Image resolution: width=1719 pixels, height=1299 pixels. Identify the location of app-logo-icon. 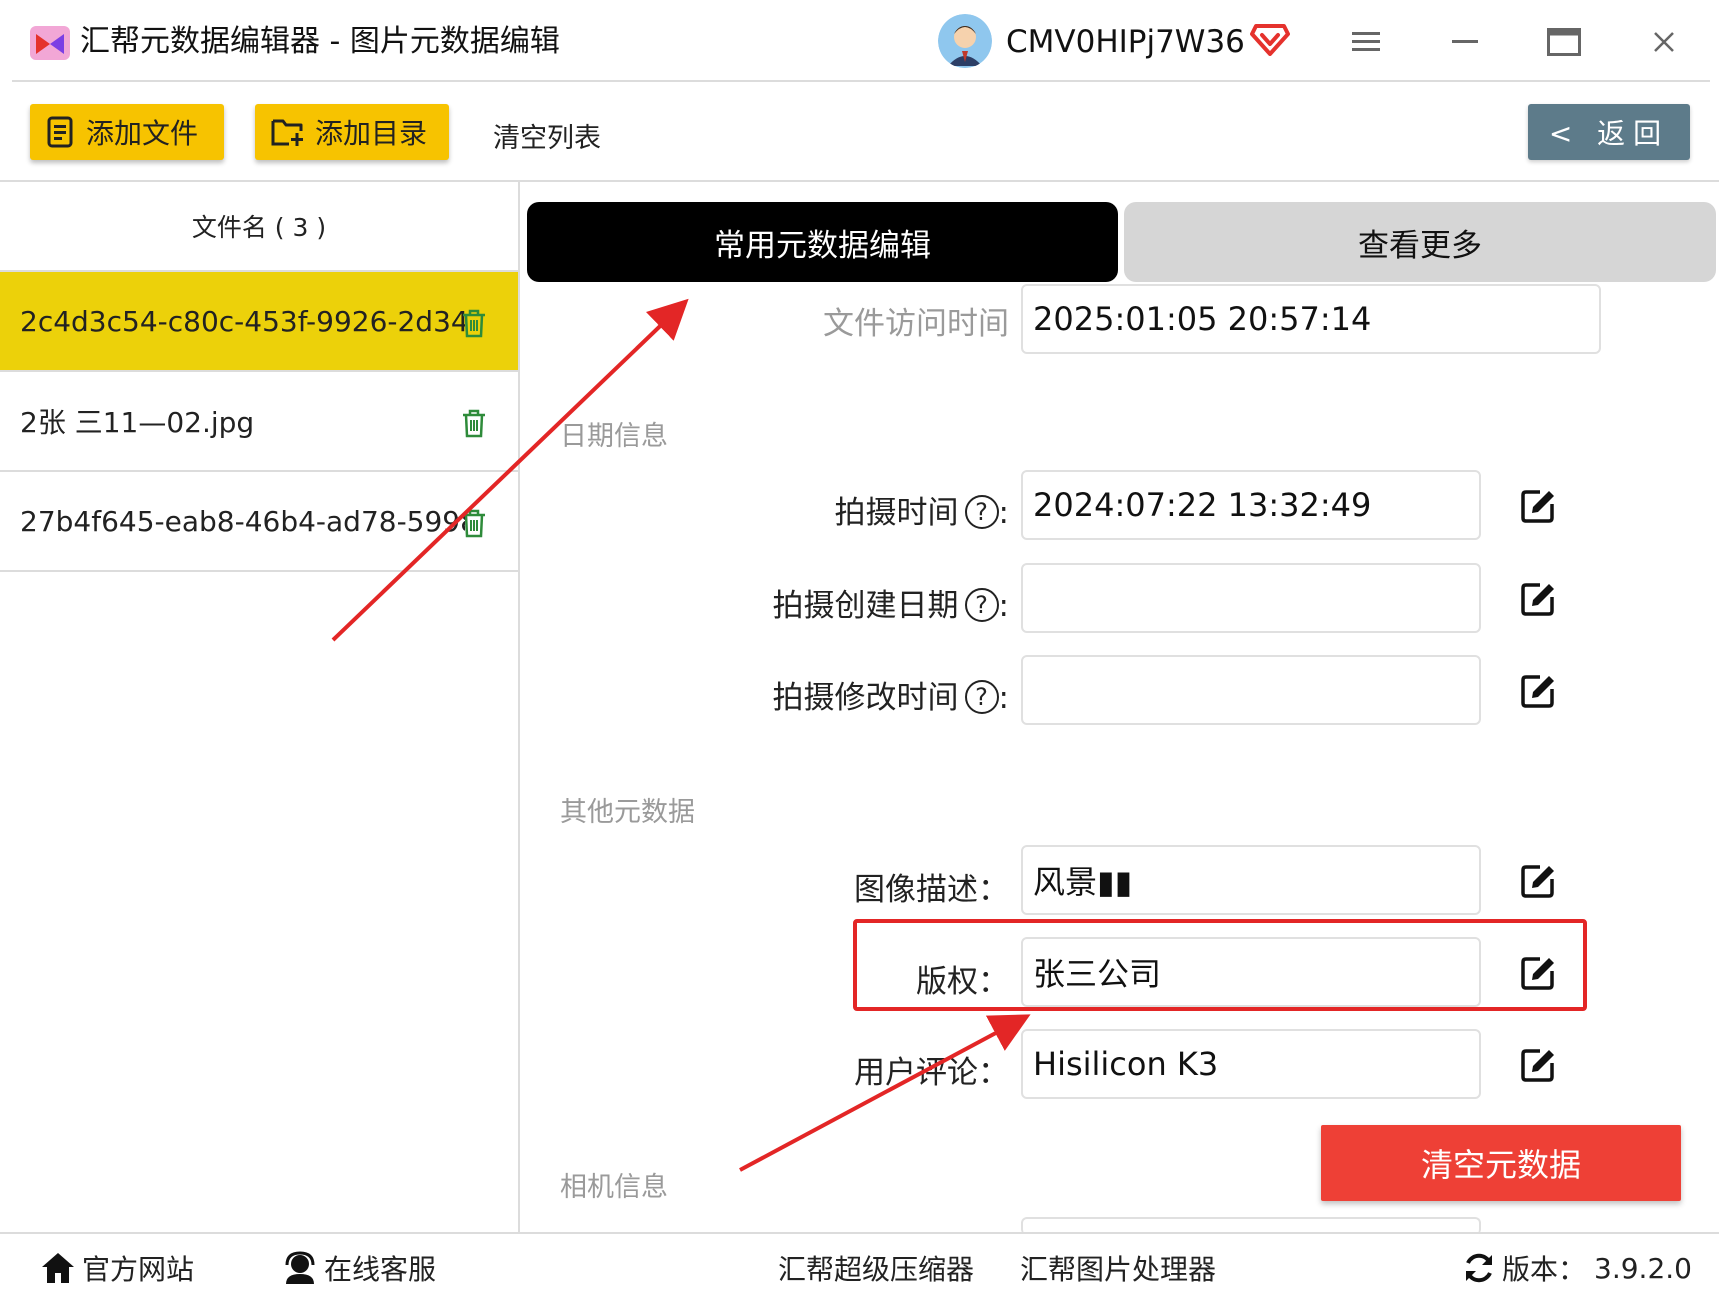
(50, 43).